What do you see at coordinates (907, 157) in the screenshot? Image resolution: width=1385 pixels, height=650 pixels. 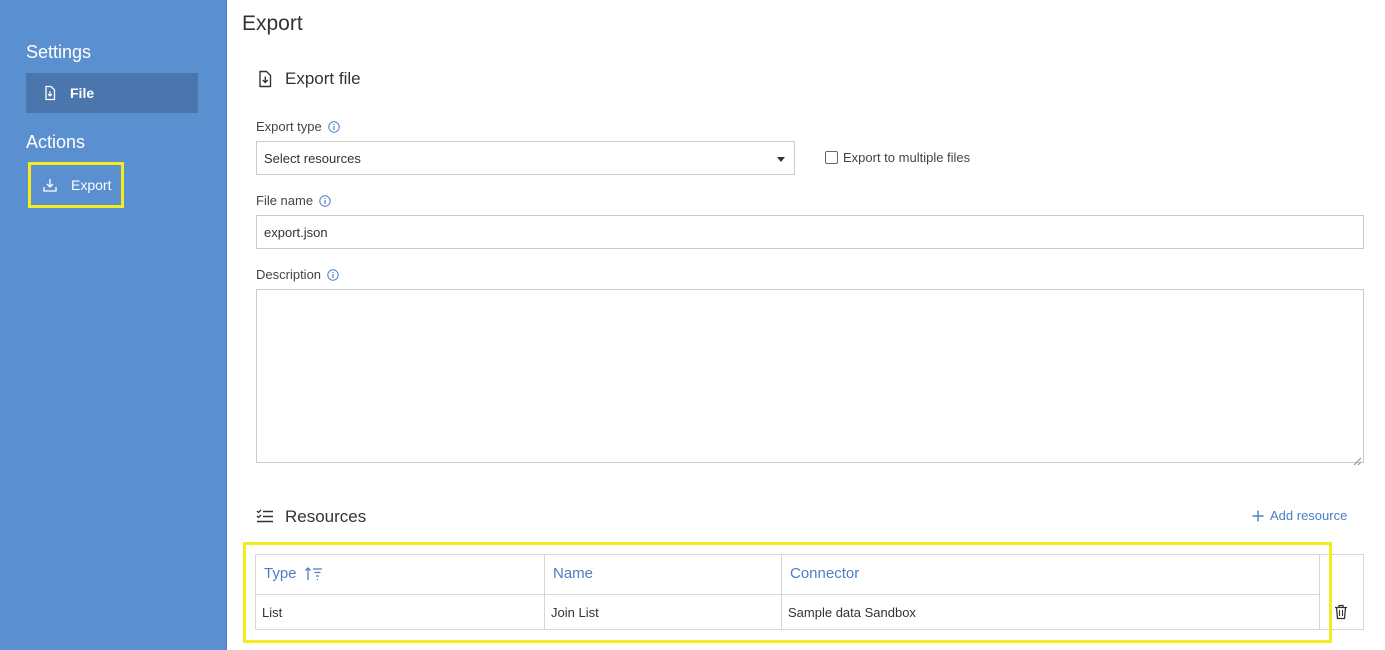 I see `export-multiple-files-label: Export to multiple files` at bounding box center [907, 157].